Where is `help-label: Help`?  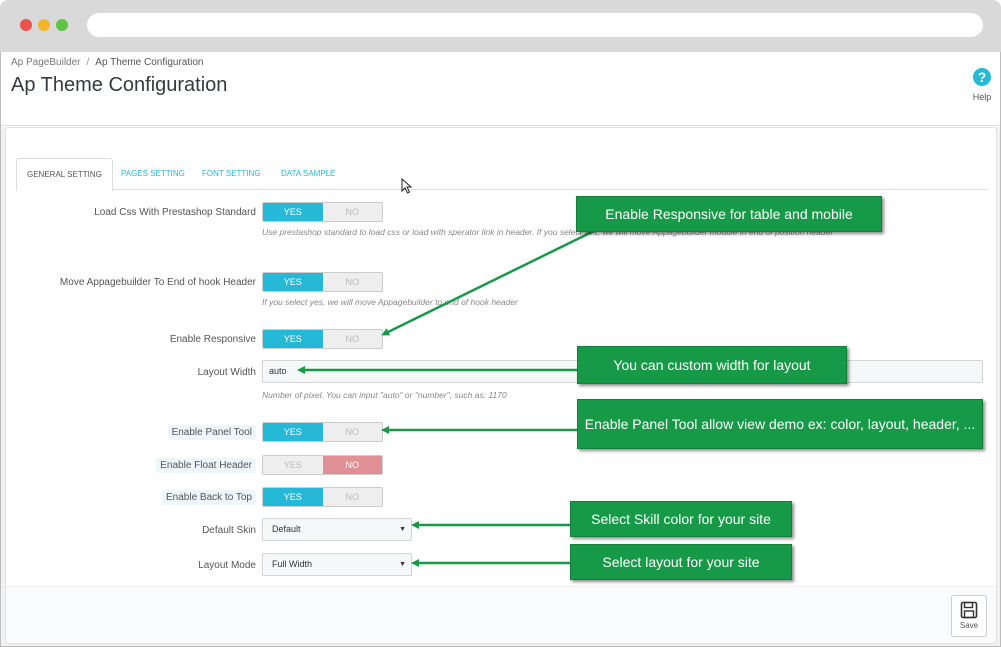 help-label: Help is located at coordinates (982, 97).